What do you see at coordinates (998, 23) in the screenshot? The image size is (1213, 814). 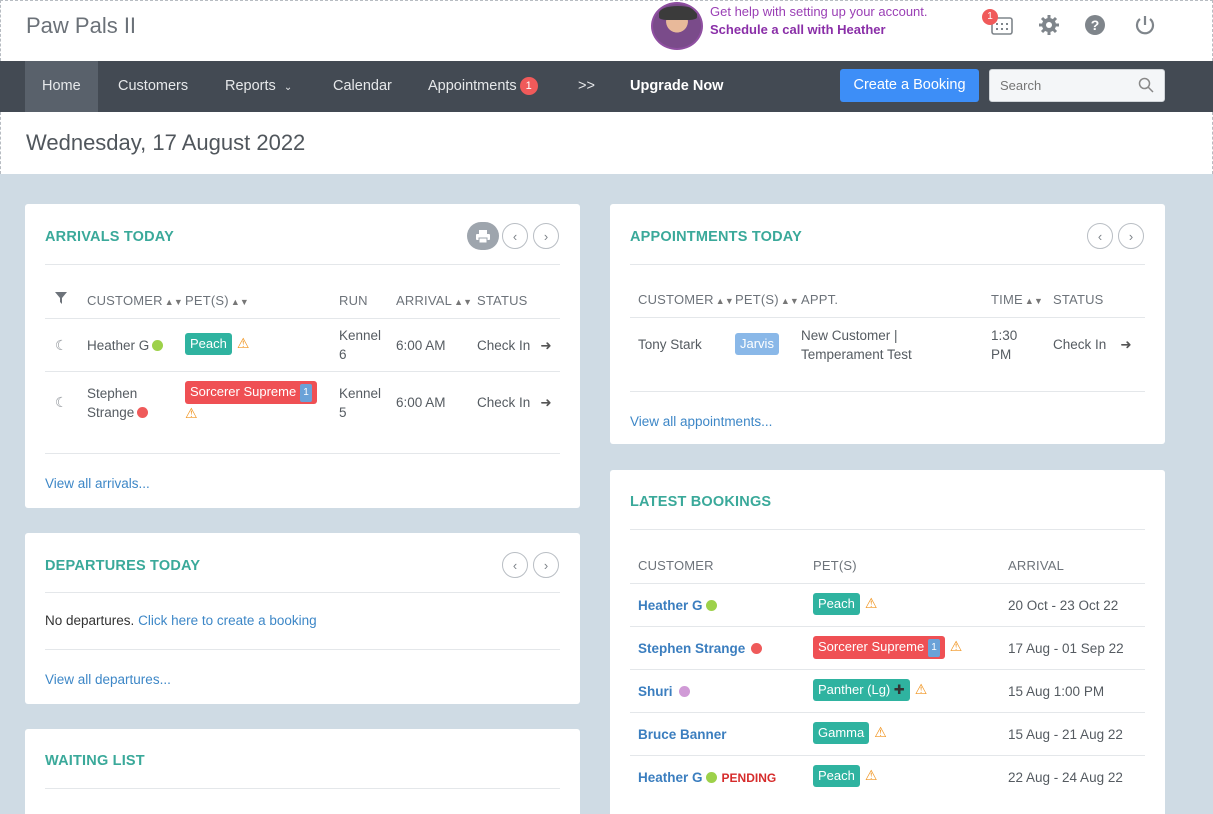 I see `calendar-icon: 1` at bounding box center [998, 23].